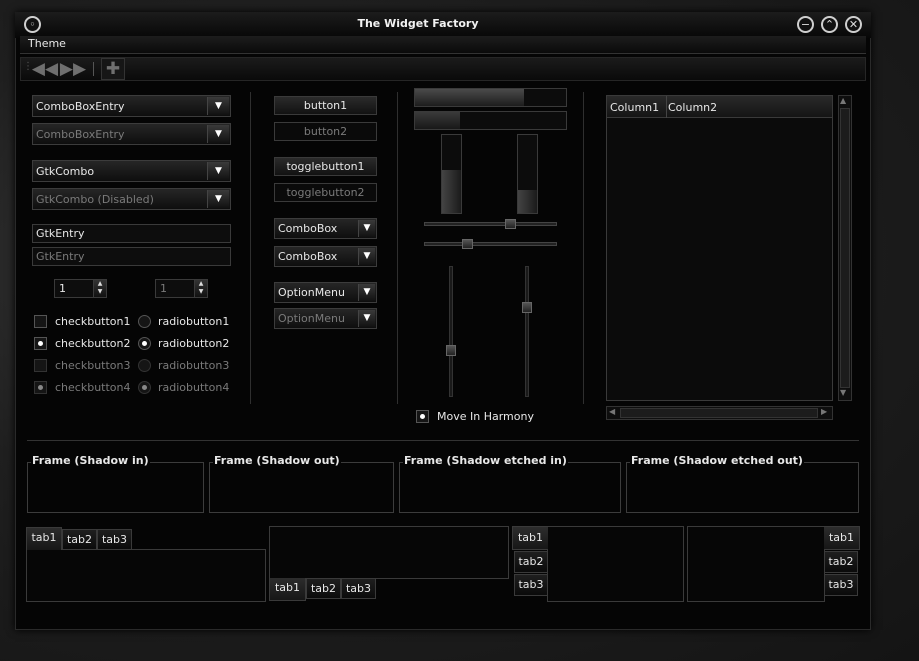 The width and height of the screenshot is (919, 661). Describe the element at coordinates (194, 387) in the screenshot. I see `radiobutton4-label: radiobutton4` at that location.